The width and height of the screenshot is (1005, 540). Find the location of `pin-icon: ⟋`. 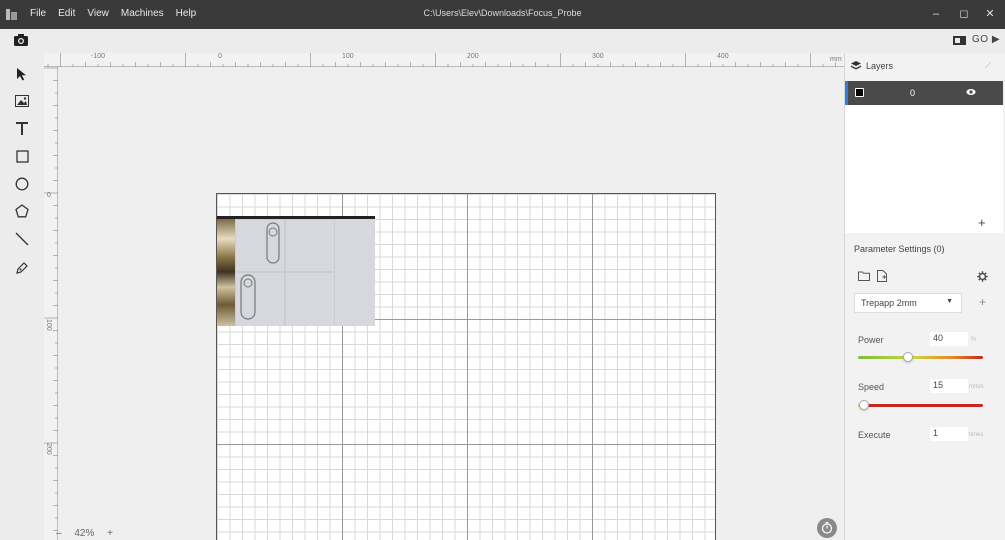

pin-icon: ⟋ is located at coordinates (988, 65).